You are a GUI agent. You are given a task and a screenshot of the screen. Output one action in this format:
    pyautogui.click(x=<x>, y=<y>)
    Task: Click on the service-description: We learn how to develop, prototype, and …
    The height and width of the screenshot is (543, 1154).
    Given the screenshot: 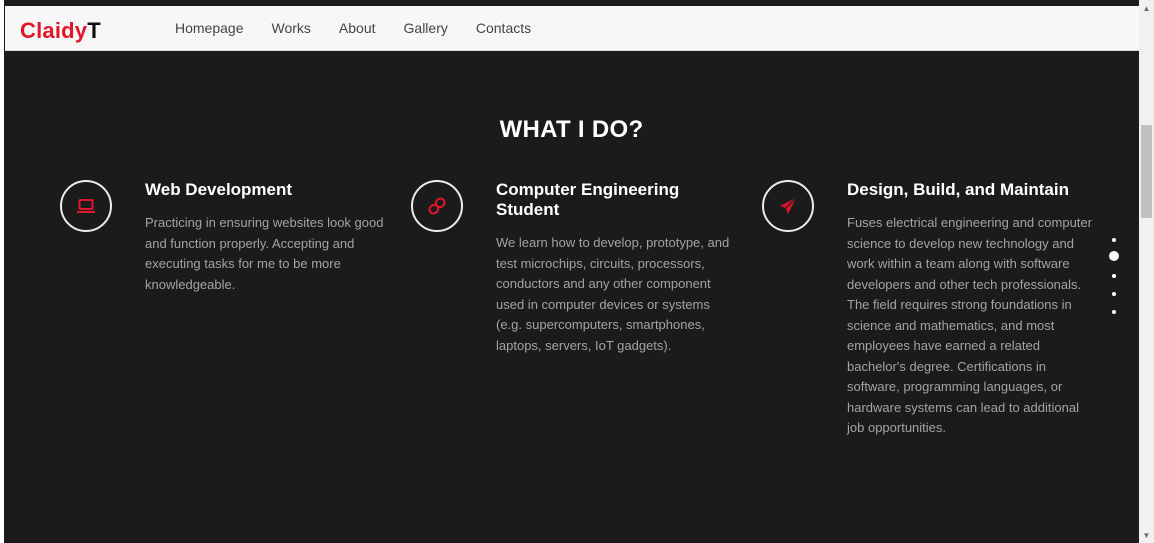 What is the action you would take?
    pyautogui.click(x=613, y=294)
    